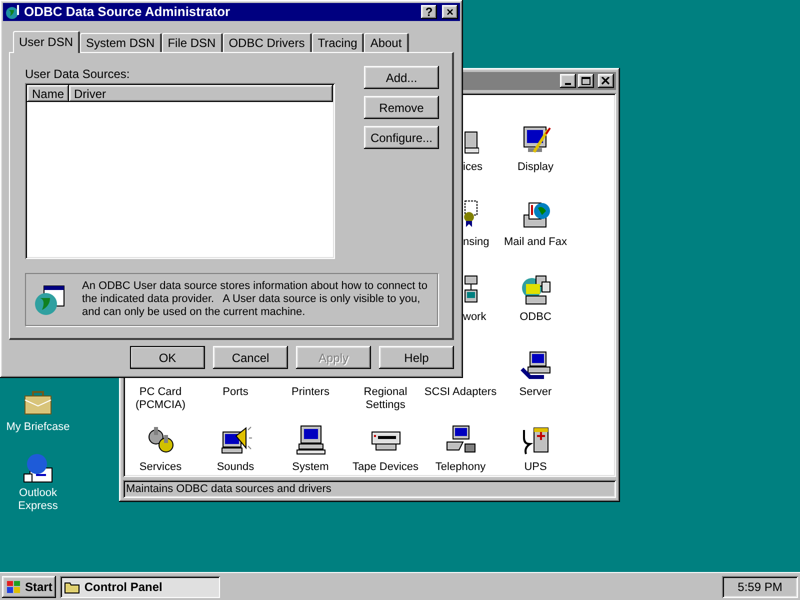 This screenshot has height=600, width=800. I want to click on close-button, so click(606, 81).